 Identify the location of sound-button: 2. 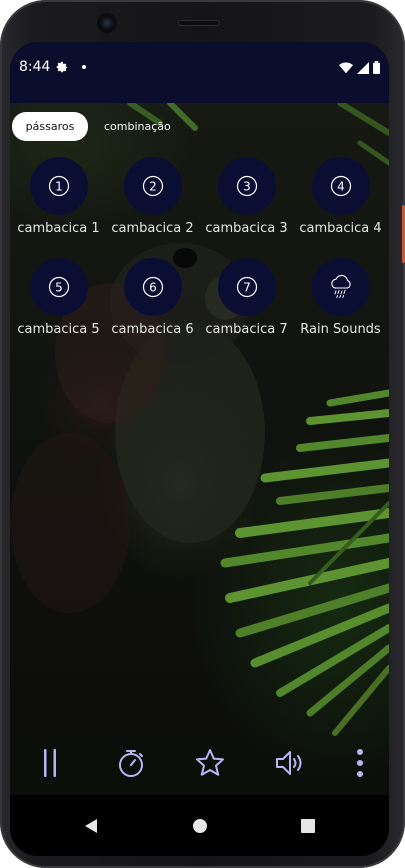
(152, 186).